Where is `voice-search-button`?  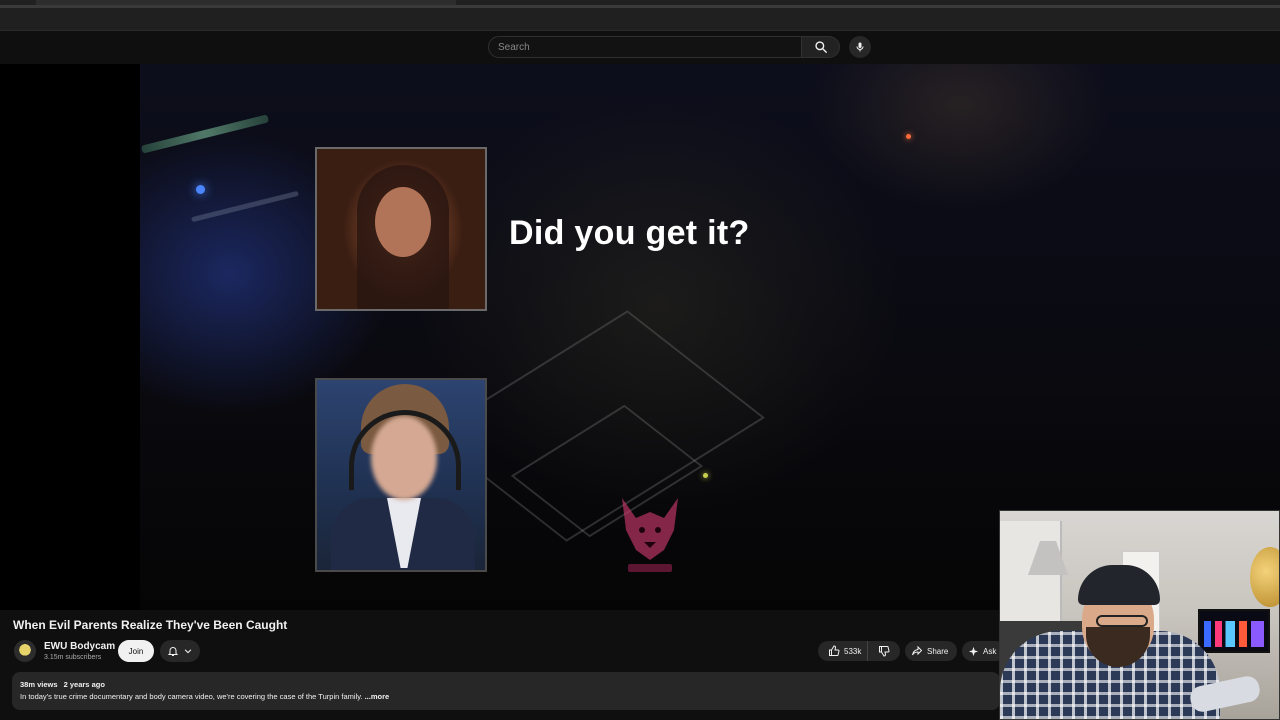
voice-search-button is located at coordinates (860, 47).